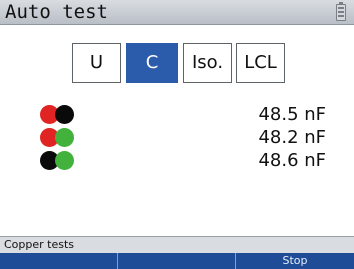 Image resolution: width=354 pixels, height=269 pixels. What do you see at coordinates (64, 114) in the screenshot?
I see `black-wire-icon` at bounding box center [64, 114].